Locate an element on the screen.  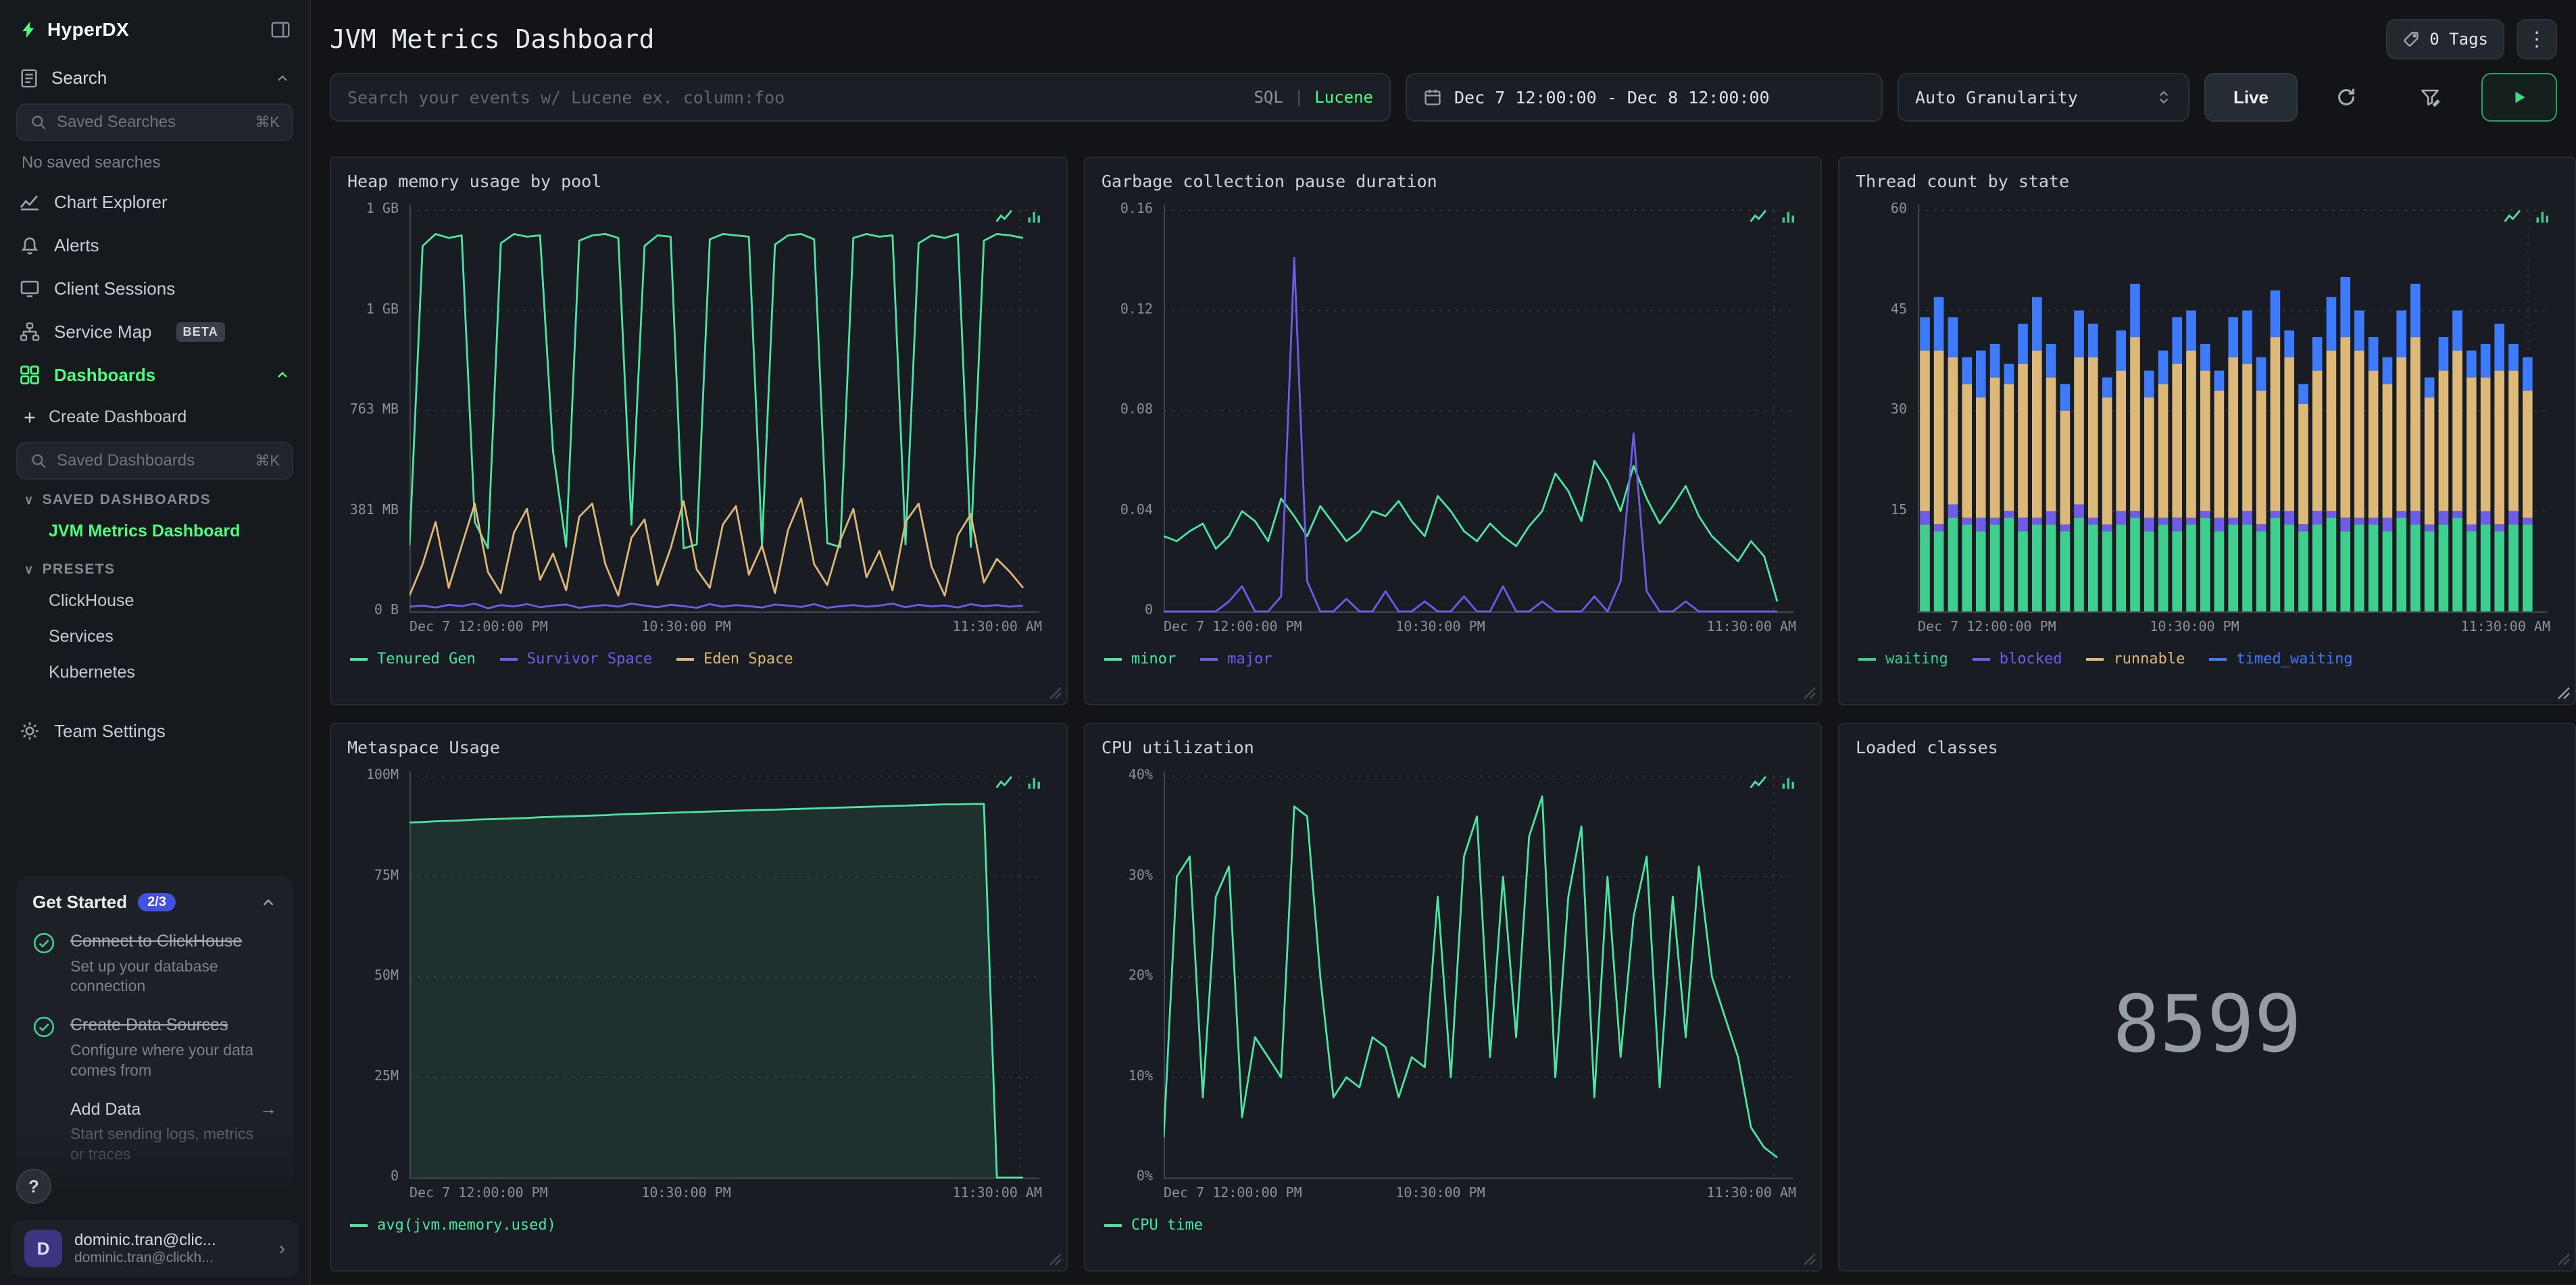
legend-item: Eden Space is located at coordinates (735, 659).